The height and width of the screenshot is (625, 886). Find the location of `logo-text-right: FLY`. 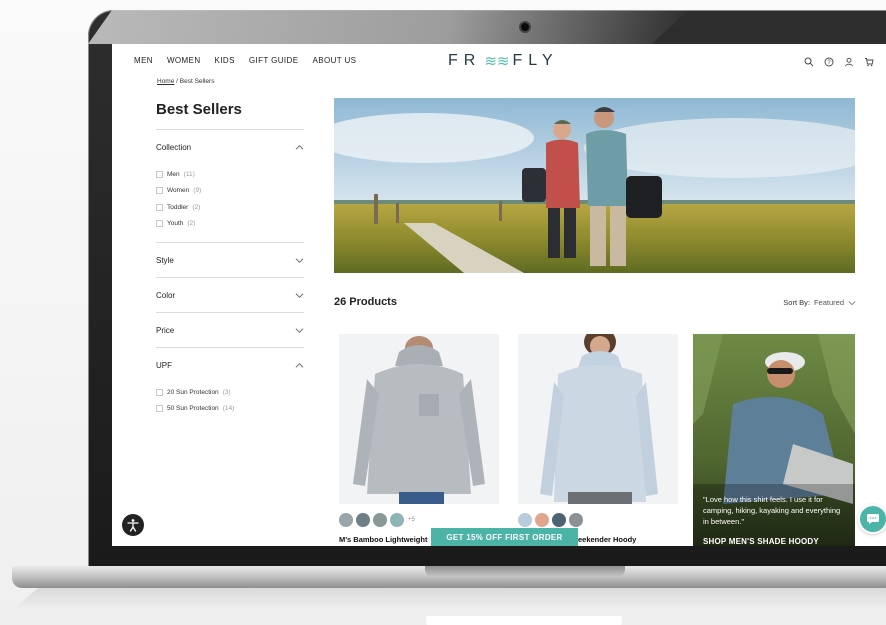

logo-text-right: FLY is located at coordinates (535, 60).